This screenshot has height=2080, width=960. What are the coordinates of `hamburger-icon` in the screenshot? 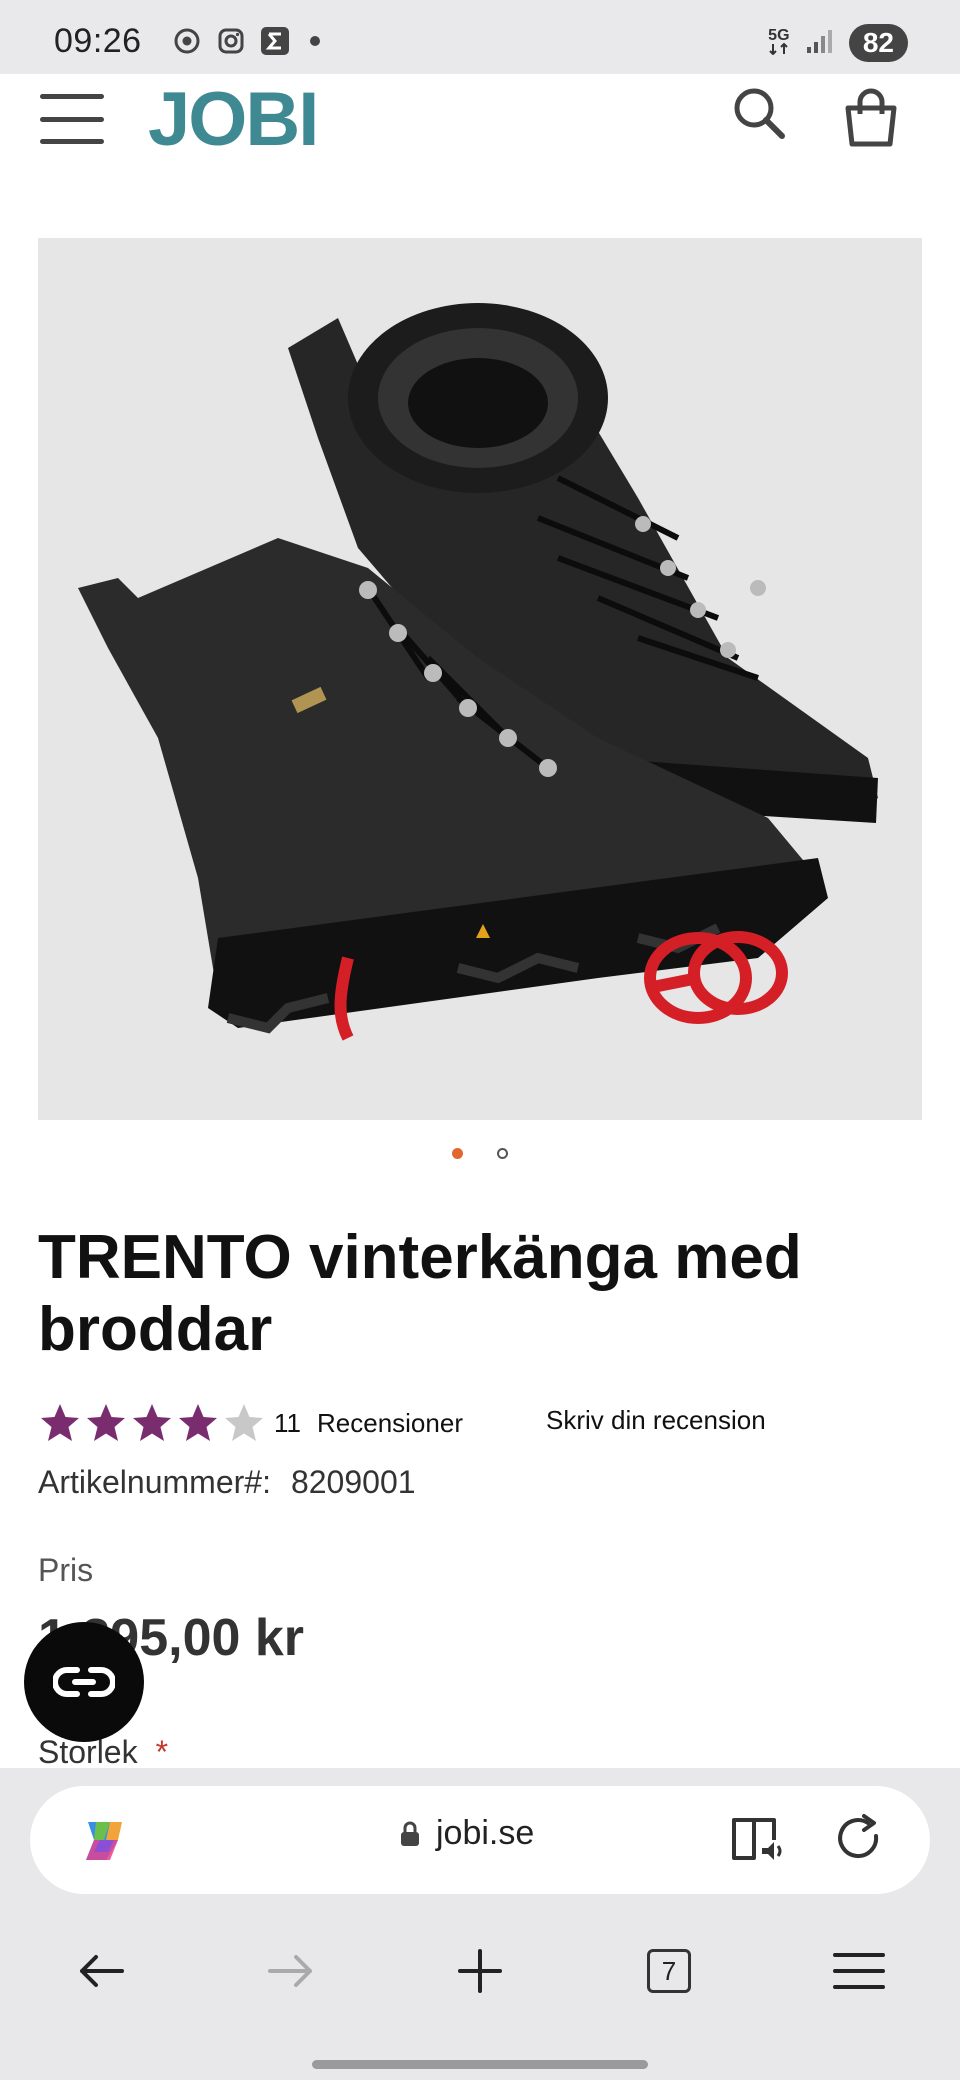 It's located at (72, 119).